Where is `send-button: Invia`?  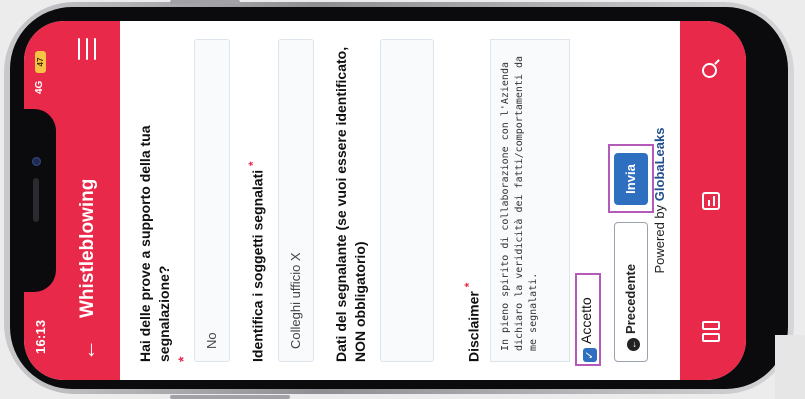 send-button: Invia is located at coordinates (631, 179).